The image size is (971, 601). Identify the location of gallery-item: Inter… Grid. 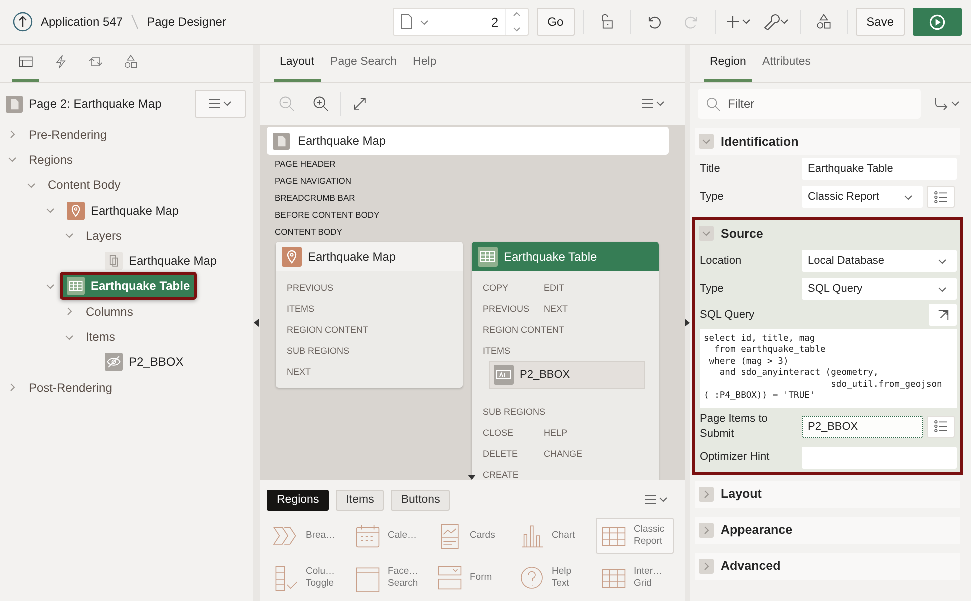
(635, 578).